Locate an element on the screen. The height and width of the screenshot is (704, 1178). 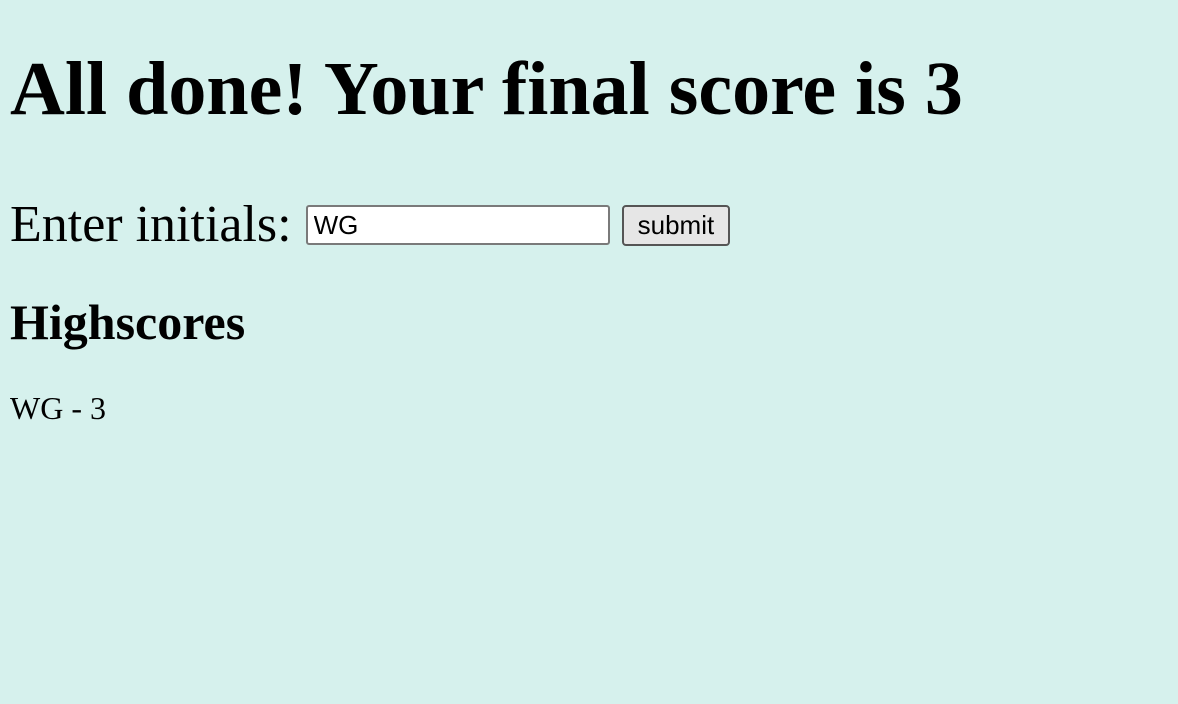
final-score-title: All done! Your final score is 3 is located at coordinates (486, 89).